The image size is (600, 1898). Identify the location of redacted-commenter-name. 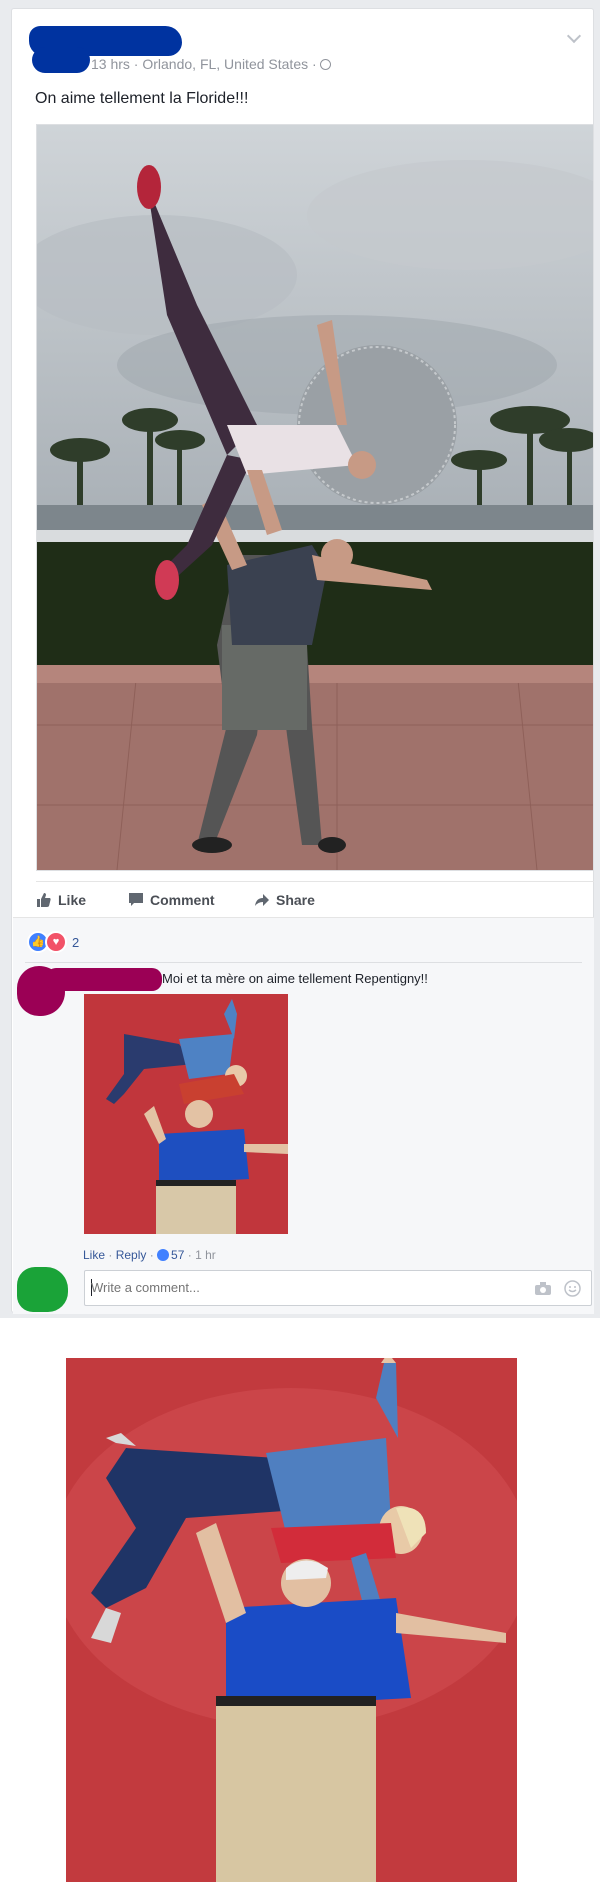
(104, 979).